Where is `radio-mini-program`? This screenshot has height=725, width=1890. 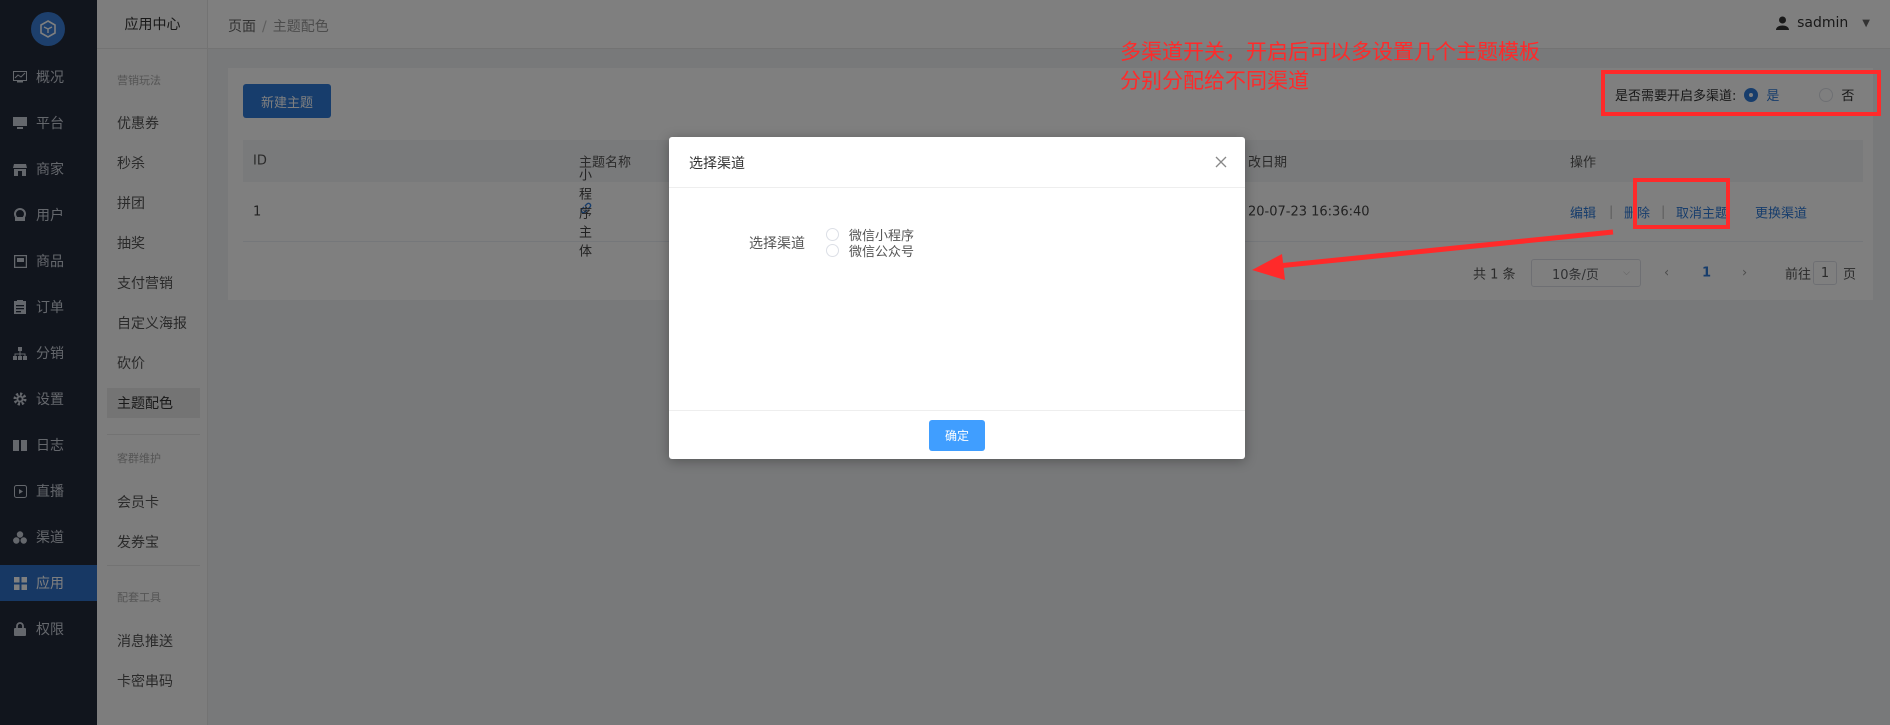
radio-mini-program is located at coordinates (832, 234).